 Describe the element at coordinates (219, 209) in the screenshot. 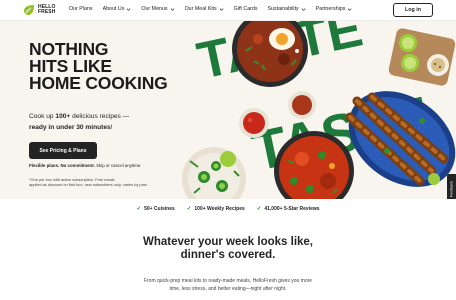

I see `stat-weekly-recipes-label: 100+ Weekly Recipes` at that location.